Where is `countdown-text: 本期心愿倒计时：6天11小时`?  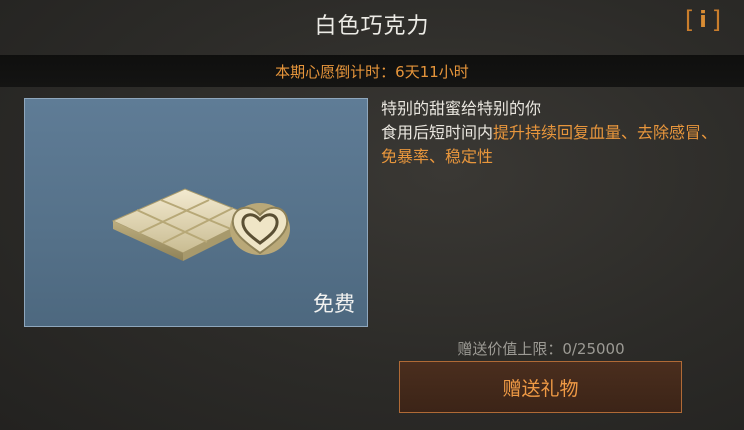
countdown-text: 本期心愿倒计时：6天11小时 is located at coordinates (372, 71).